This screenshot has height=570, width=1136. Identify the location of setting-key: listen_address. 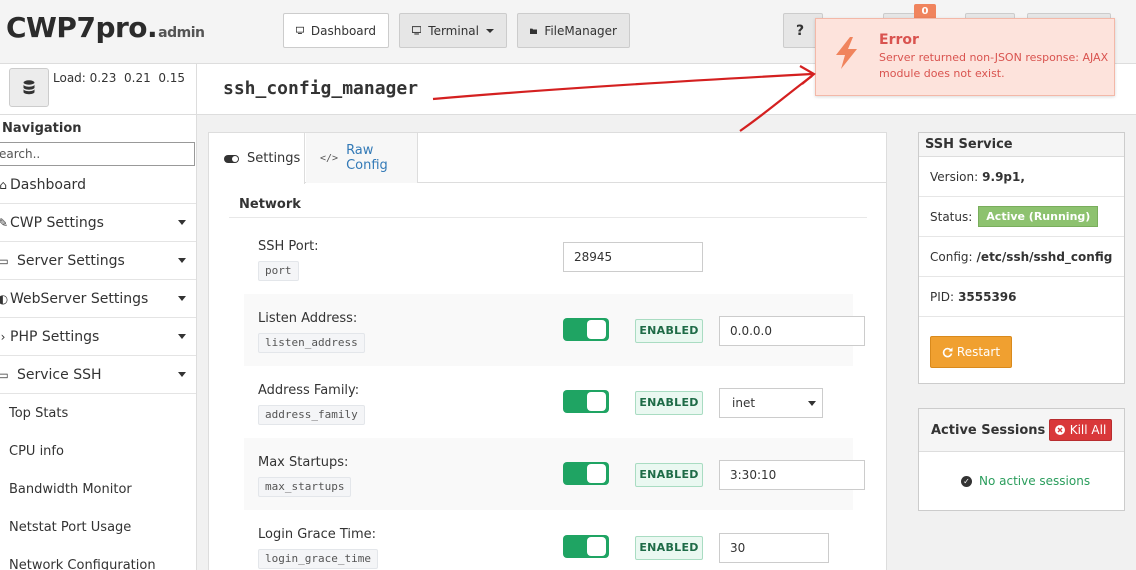
(311, 343).